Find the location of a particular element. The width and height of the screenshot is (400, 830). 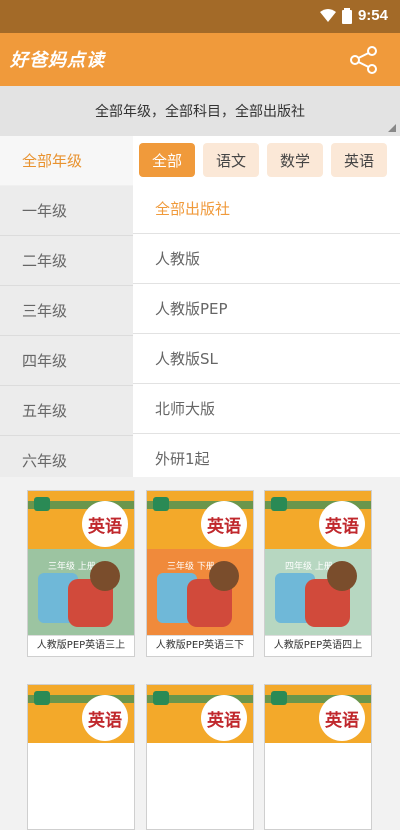

grade-list: 全部年级 一年级 二年级 三年级 四年级 五年级 六年级 is located at coordinates (66, 311).